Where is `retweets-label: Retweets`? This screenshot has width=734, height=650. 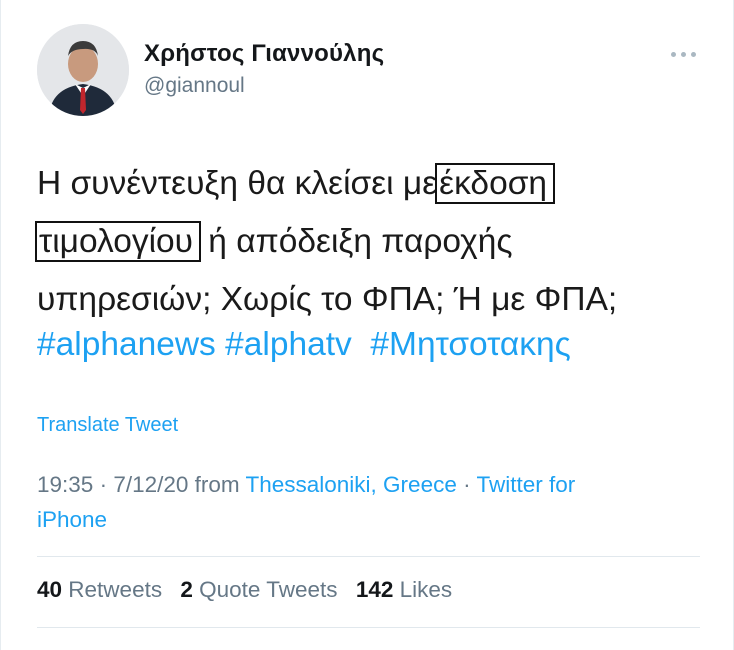 retweets-label: Retweets is located at coordinates (115, 589).